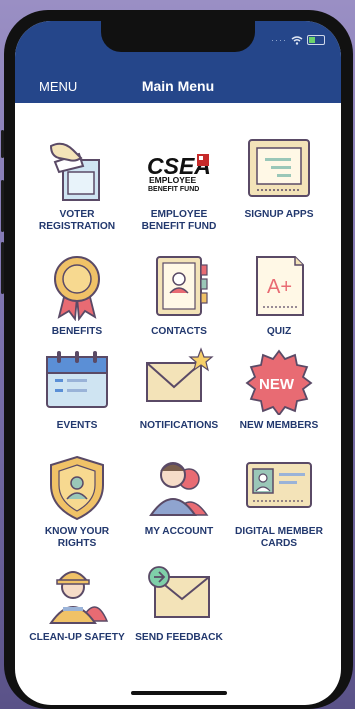 The height and width of the screenshot is (709, 355). I want to click on user-group-icon, so click(179, 489).